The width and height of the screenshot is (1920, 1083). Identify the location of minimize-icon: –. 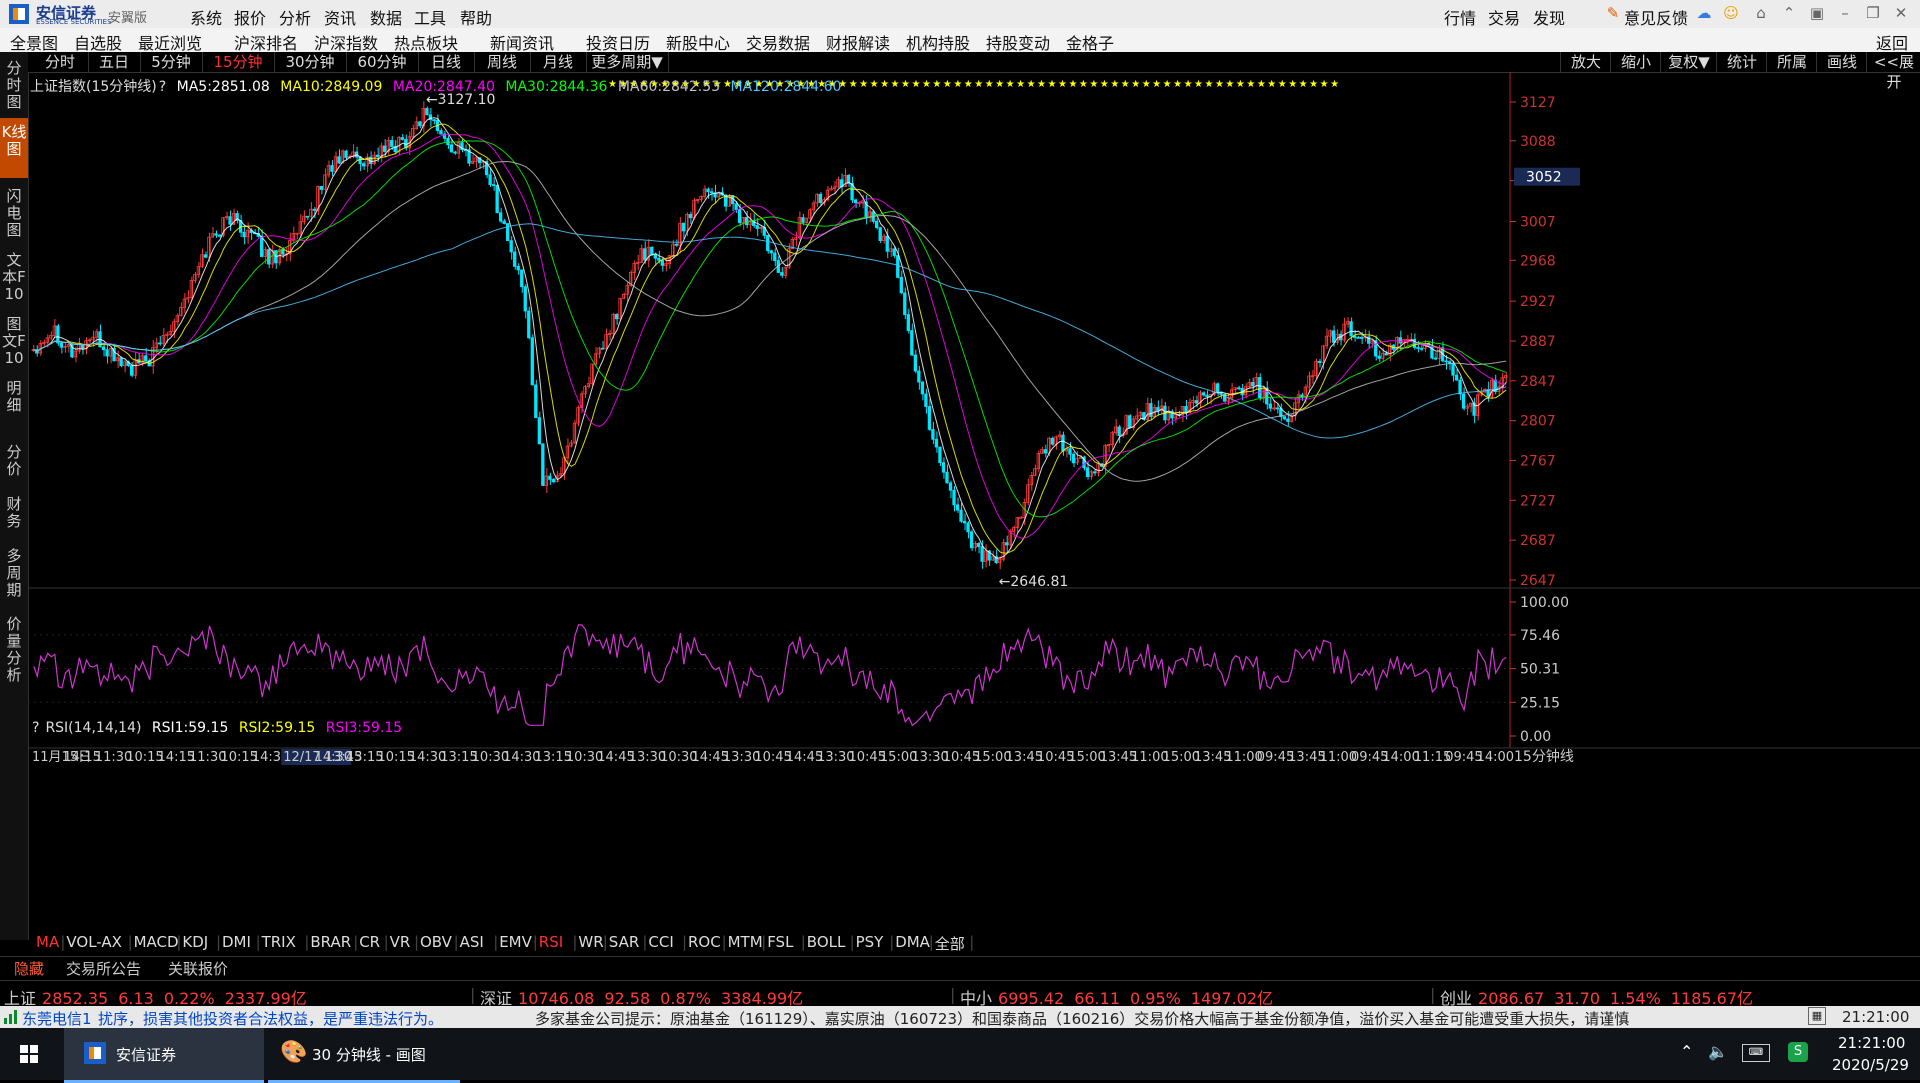
(1845, 13).